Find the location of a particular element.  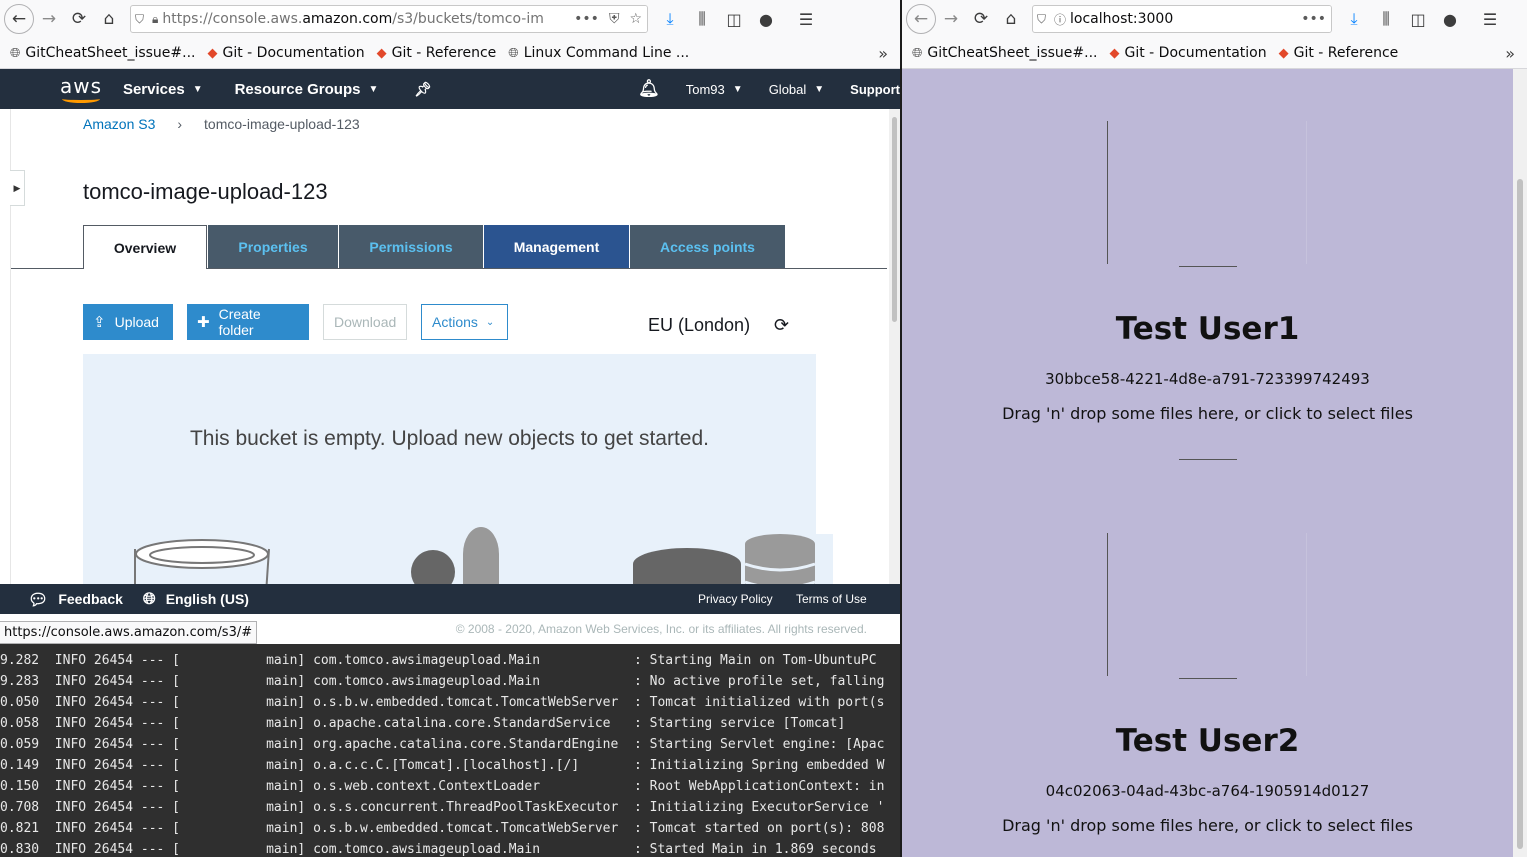

terms-of-use-link: Terms of Use is located at coordinates (831, 599).